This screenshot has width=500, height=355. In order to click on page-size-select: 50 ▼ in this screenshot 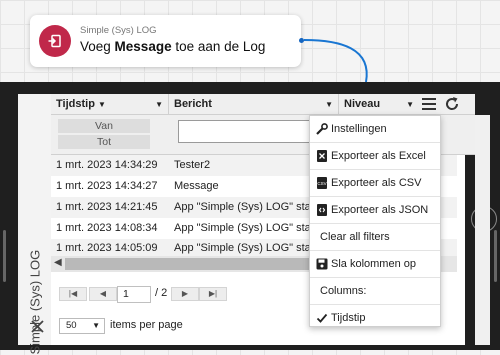, I will do `click(82, 326)`.